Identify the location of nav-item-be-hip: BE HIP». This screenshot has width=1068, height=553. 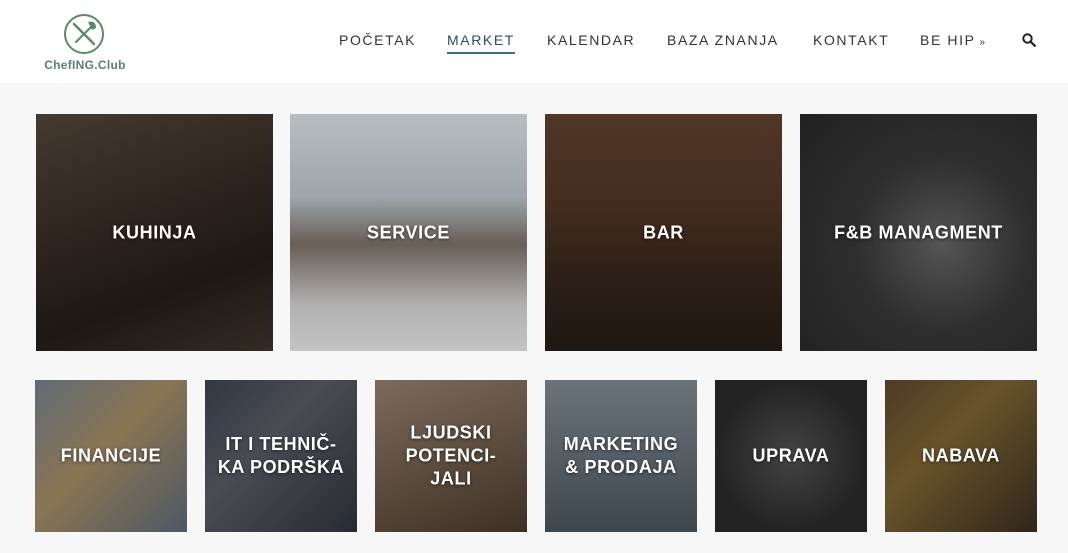
(953, 40).